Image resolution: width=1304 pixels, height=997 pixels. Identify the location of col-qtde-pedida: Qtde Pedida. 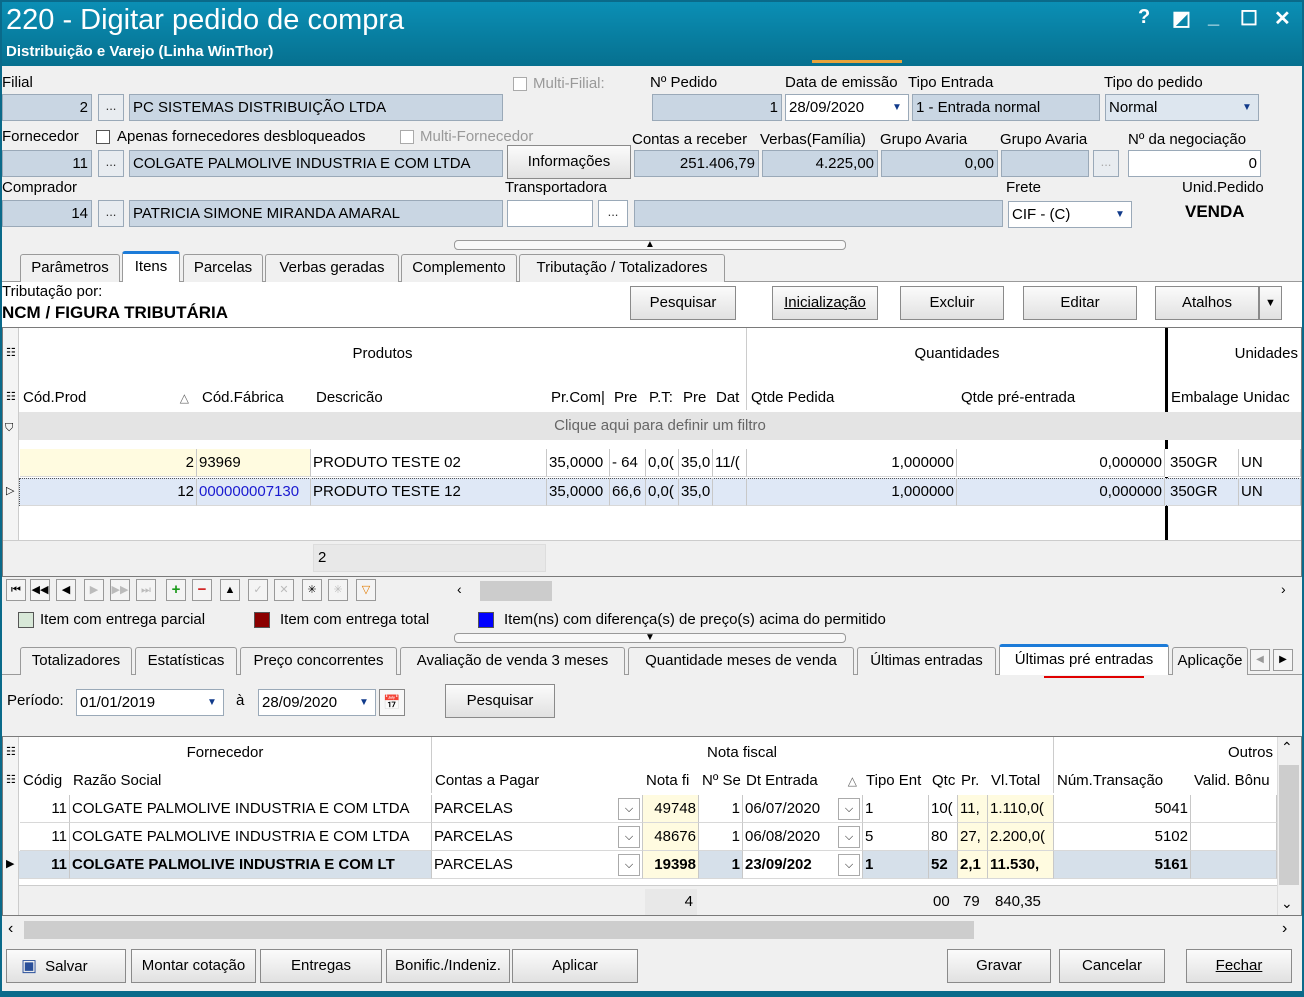
(852, 398).